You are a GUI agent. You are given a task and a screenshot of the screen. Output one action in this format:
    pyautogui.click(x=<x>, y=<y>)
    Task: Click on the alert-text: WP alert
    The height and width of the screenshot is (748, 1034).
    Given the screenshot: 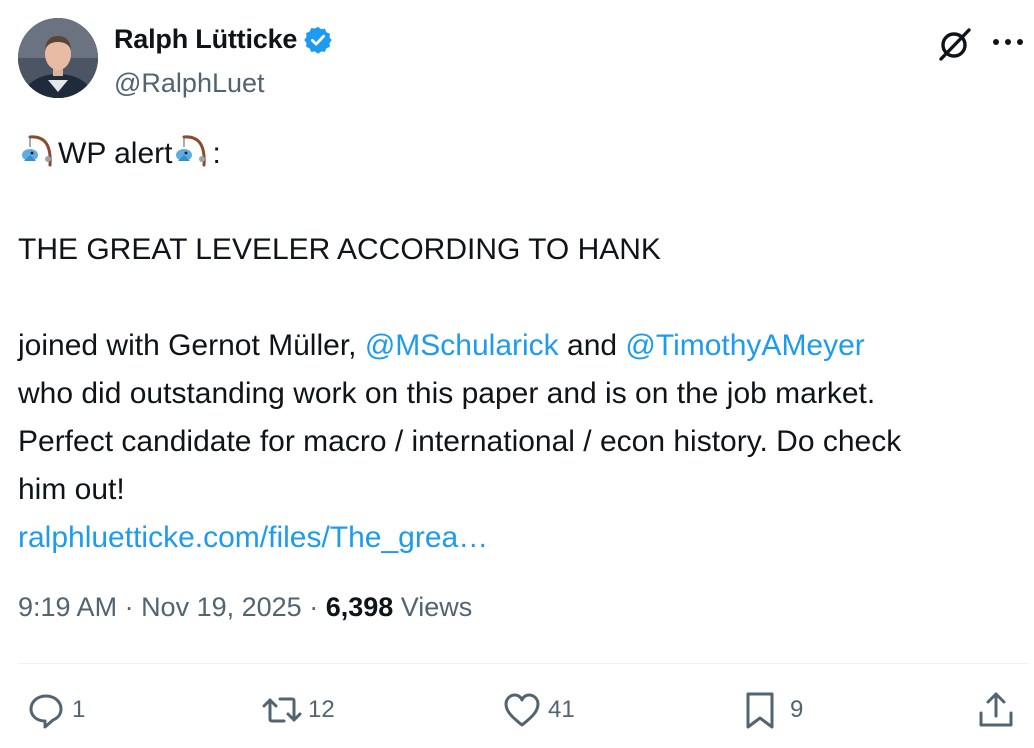 What is the action you would take?
    pyautogui.click(x=115, y=153)
    